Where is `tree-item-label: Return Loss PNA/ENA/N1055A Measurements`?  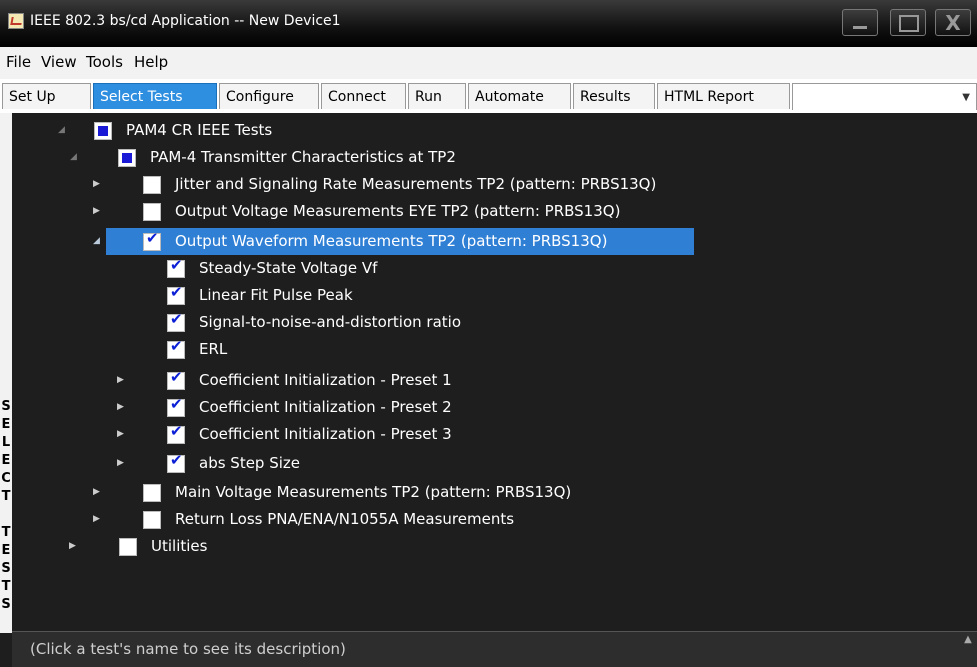 tree-item-label: Return Loss PNA/ENA/N1055A Measurements is located at coordinates (345, 519).